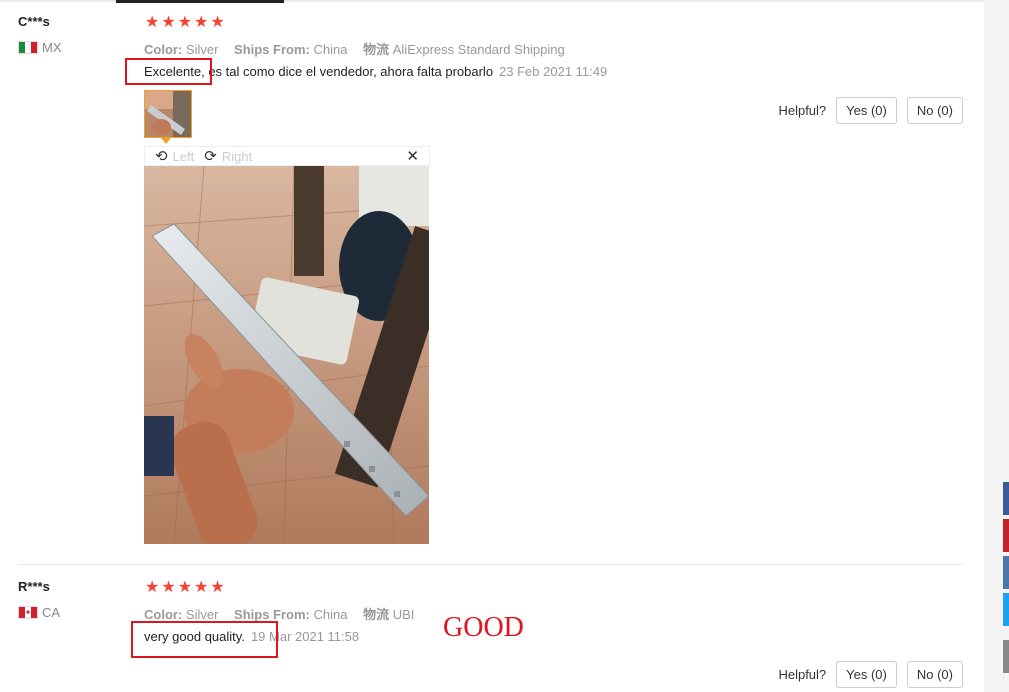 This screenshot has width=1009, height=692. I want to click on reviewer-country: MX, so click(40, 47).